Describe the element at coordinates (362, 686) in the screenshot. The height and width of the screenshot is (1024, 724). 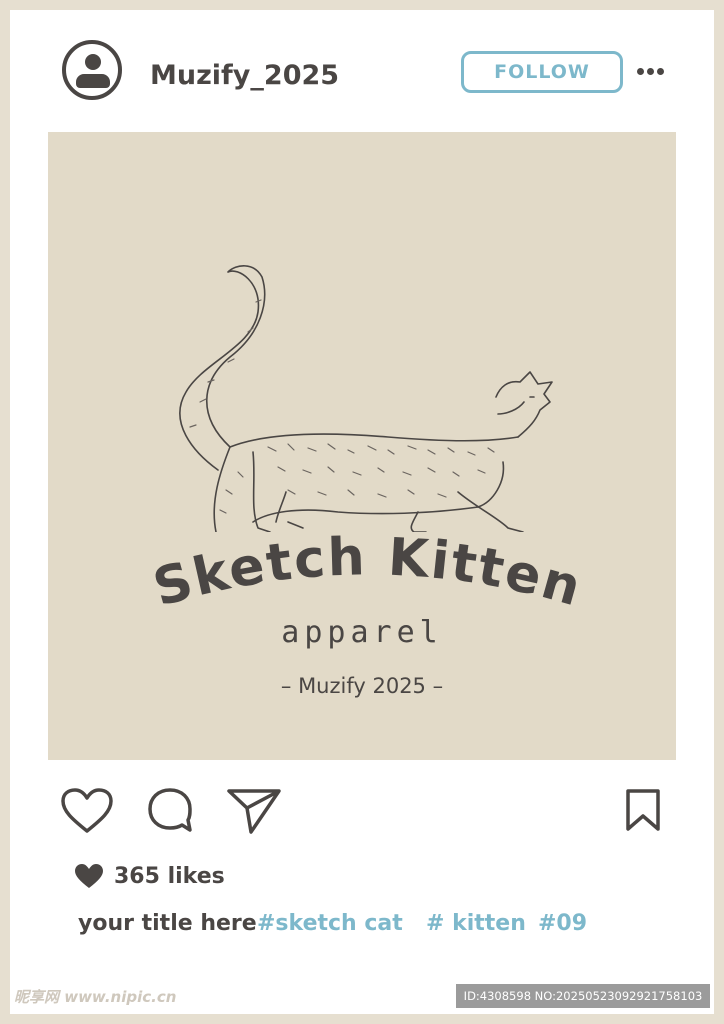
I see `brand-signature: – Muzify 2025 –` at that location.